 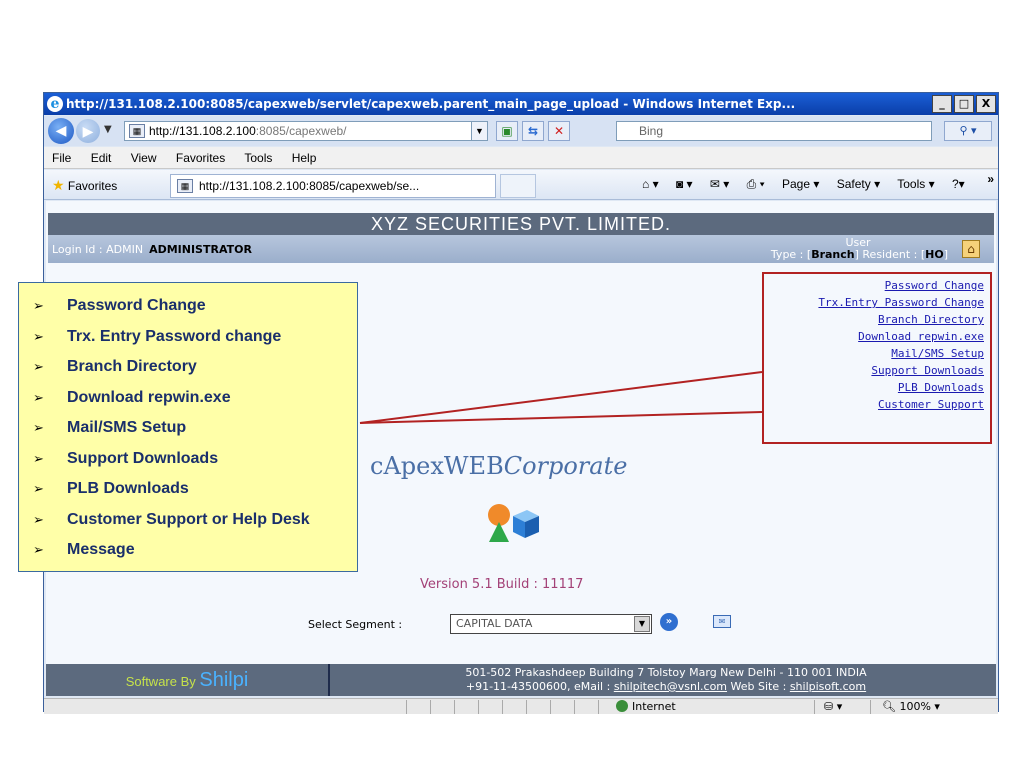 What do you see at coordinates (650, 184) in the screenshot?
I see `home-icon-button: ⌂ ▾` at bounding box center [650, 184].